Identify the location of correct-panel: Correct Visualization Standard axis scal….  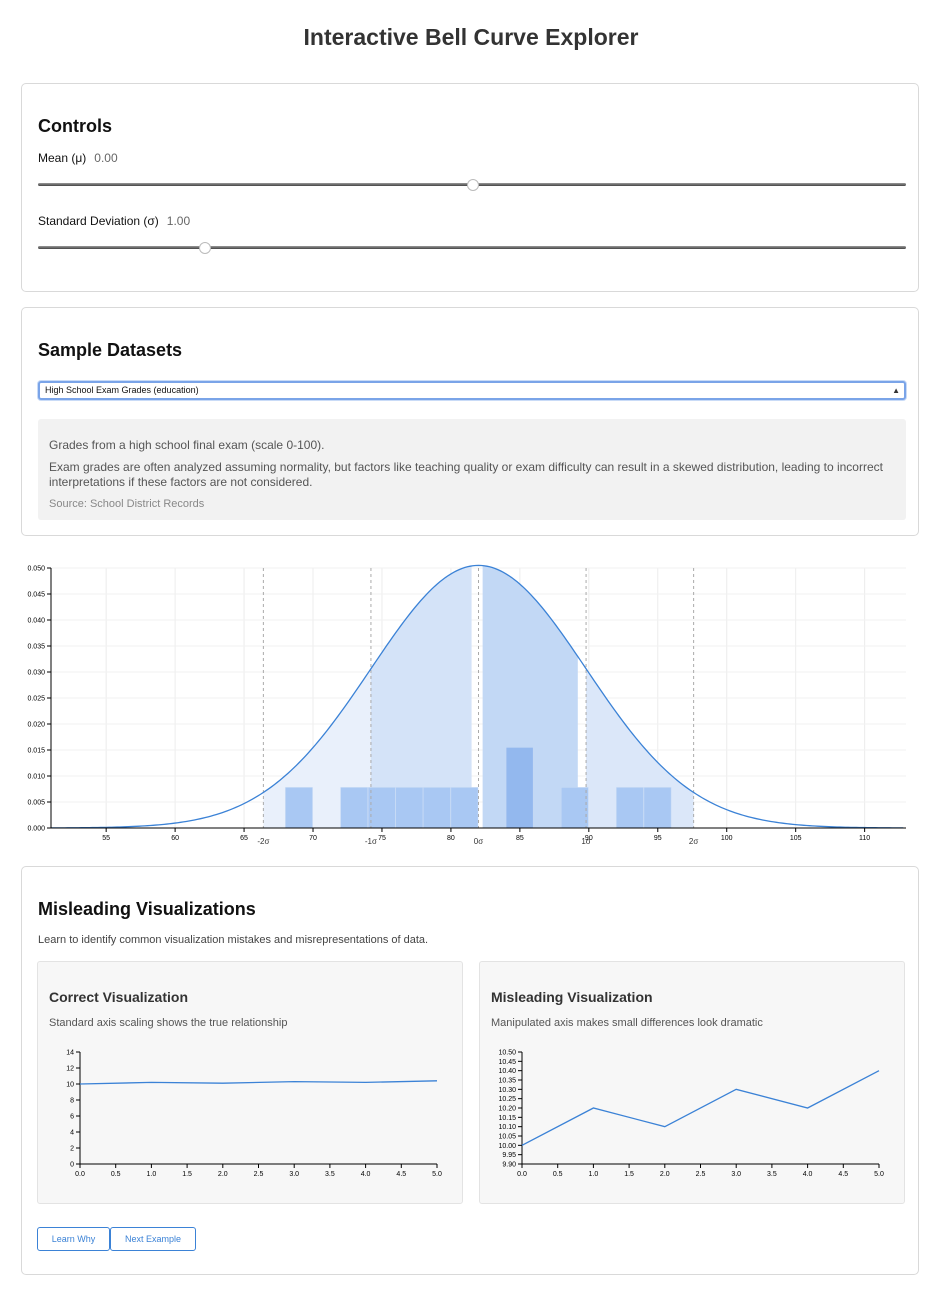
(250, 1082).